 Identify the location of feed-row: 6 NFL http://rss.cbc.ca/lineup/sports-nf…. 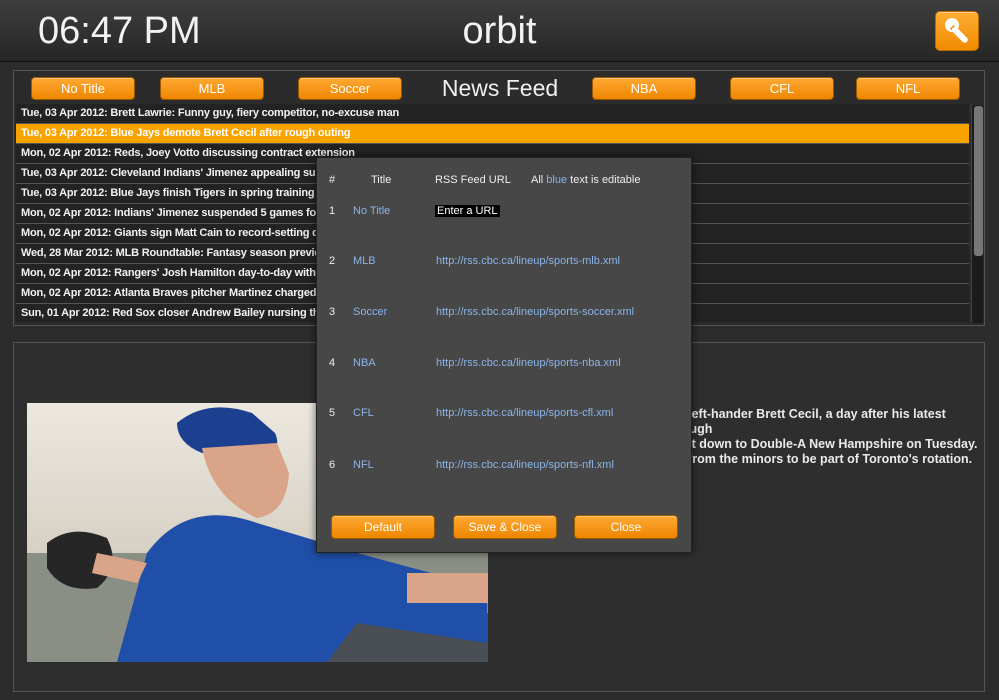
(505, 467).